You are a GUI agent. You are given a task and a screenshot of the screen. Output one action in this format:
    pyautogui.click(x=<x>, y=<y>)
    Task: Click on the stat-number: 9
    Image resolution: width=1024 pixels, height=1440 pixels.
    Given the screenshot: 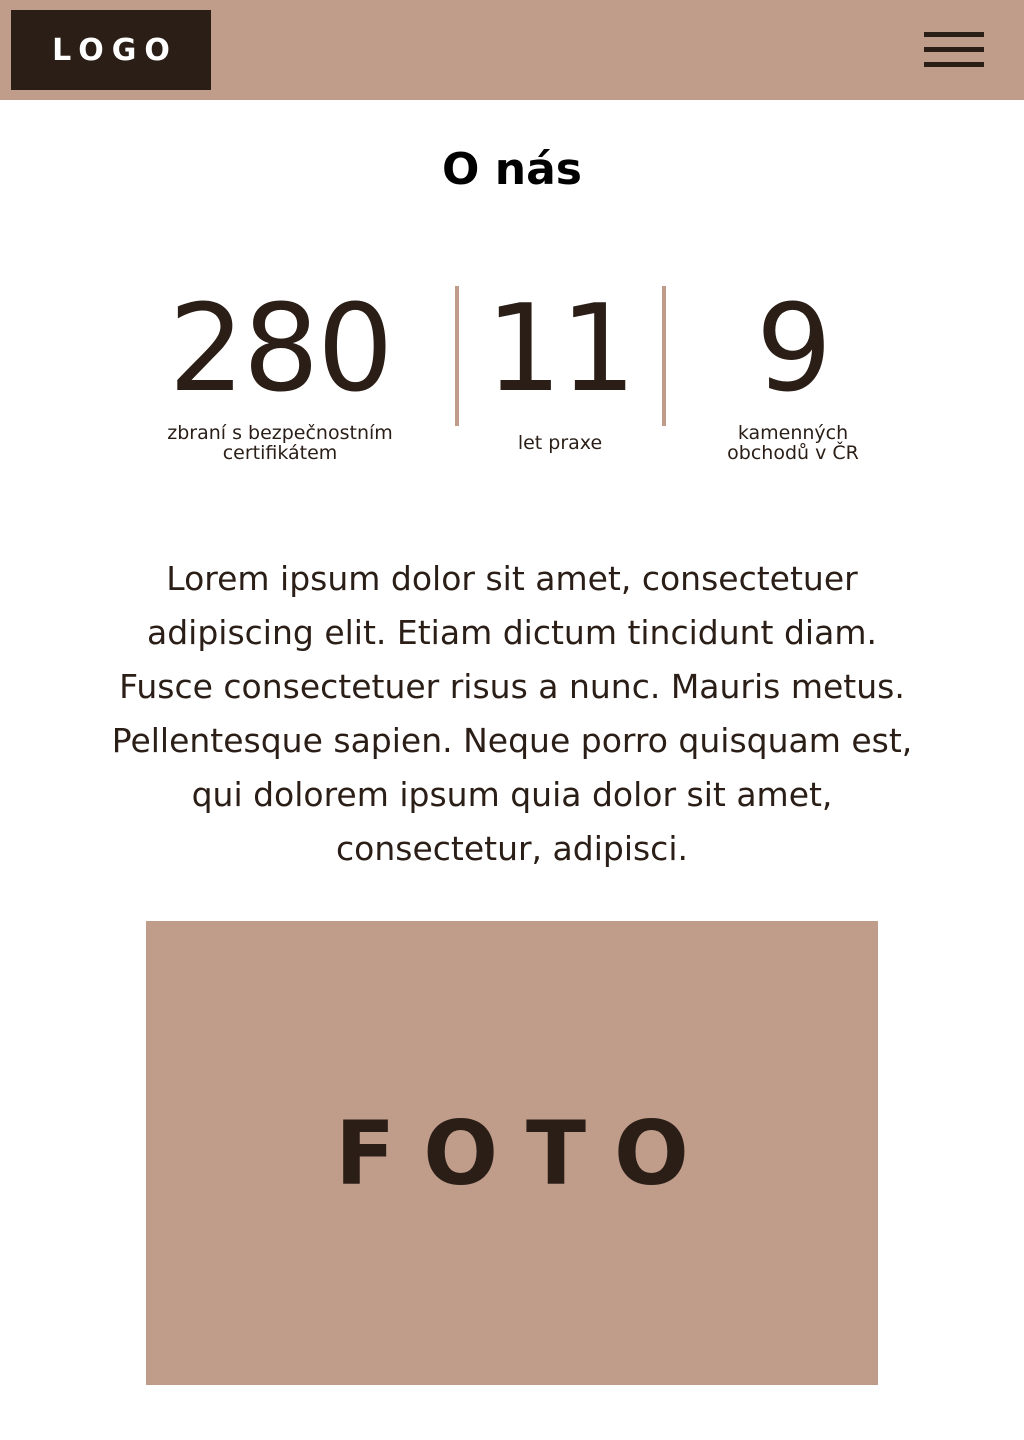 What is the action you would take?
    pyautogui.click(x=793, y=349)
    